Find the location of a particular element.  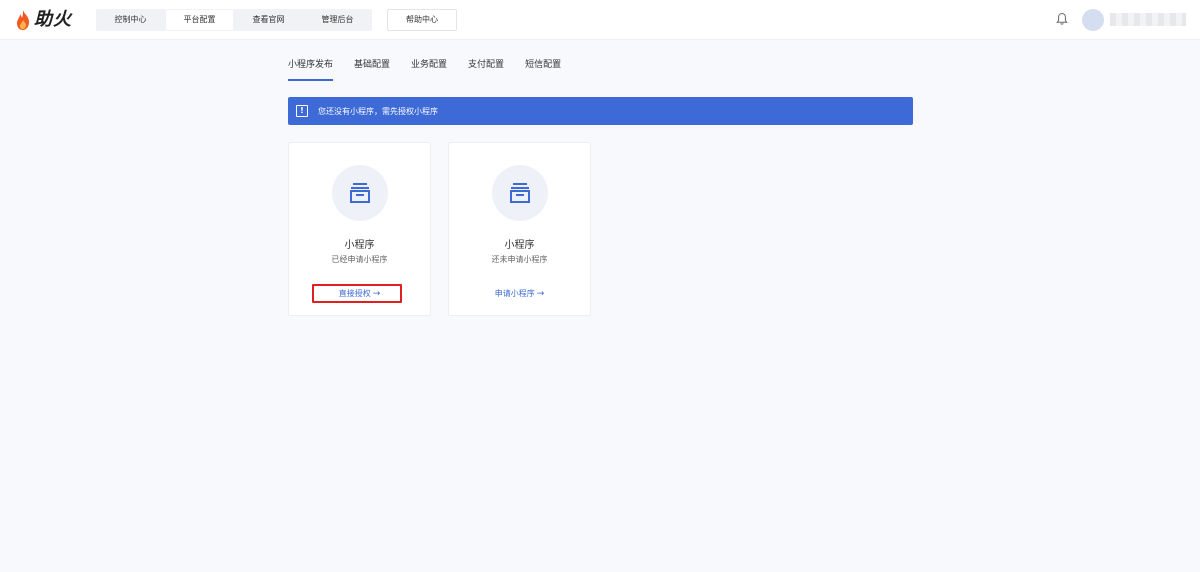

bell-icon is located at coordinates (1062, 19).